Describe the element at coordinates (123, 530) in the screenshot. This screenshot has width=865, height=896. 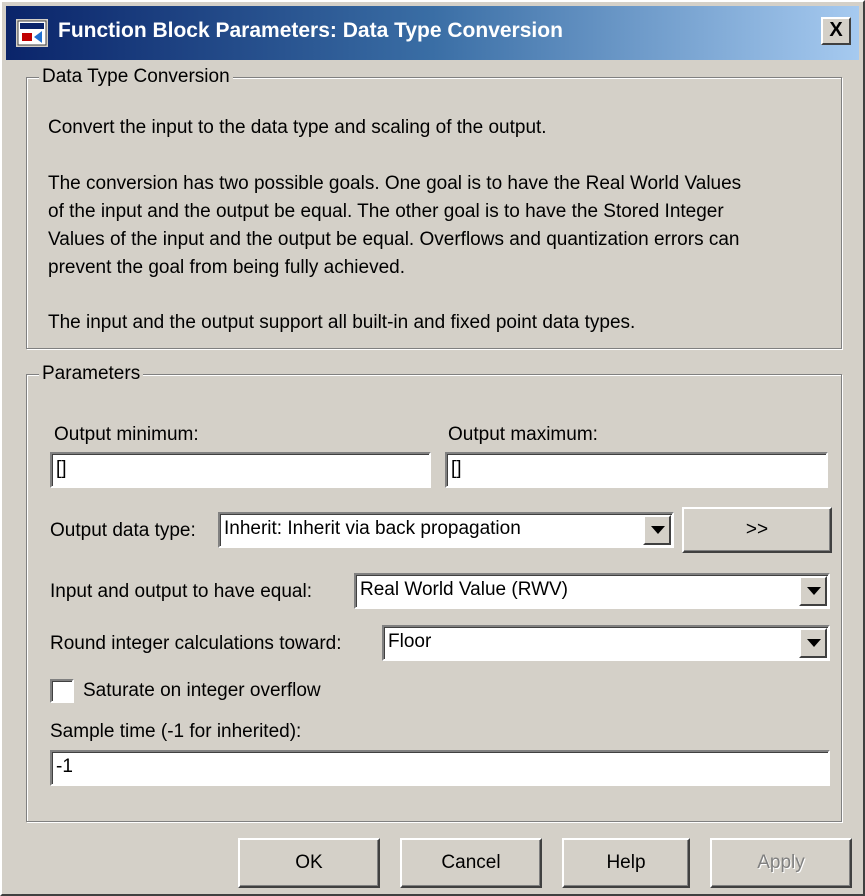
I see `output-data-type-label: Output data type:` at that location.